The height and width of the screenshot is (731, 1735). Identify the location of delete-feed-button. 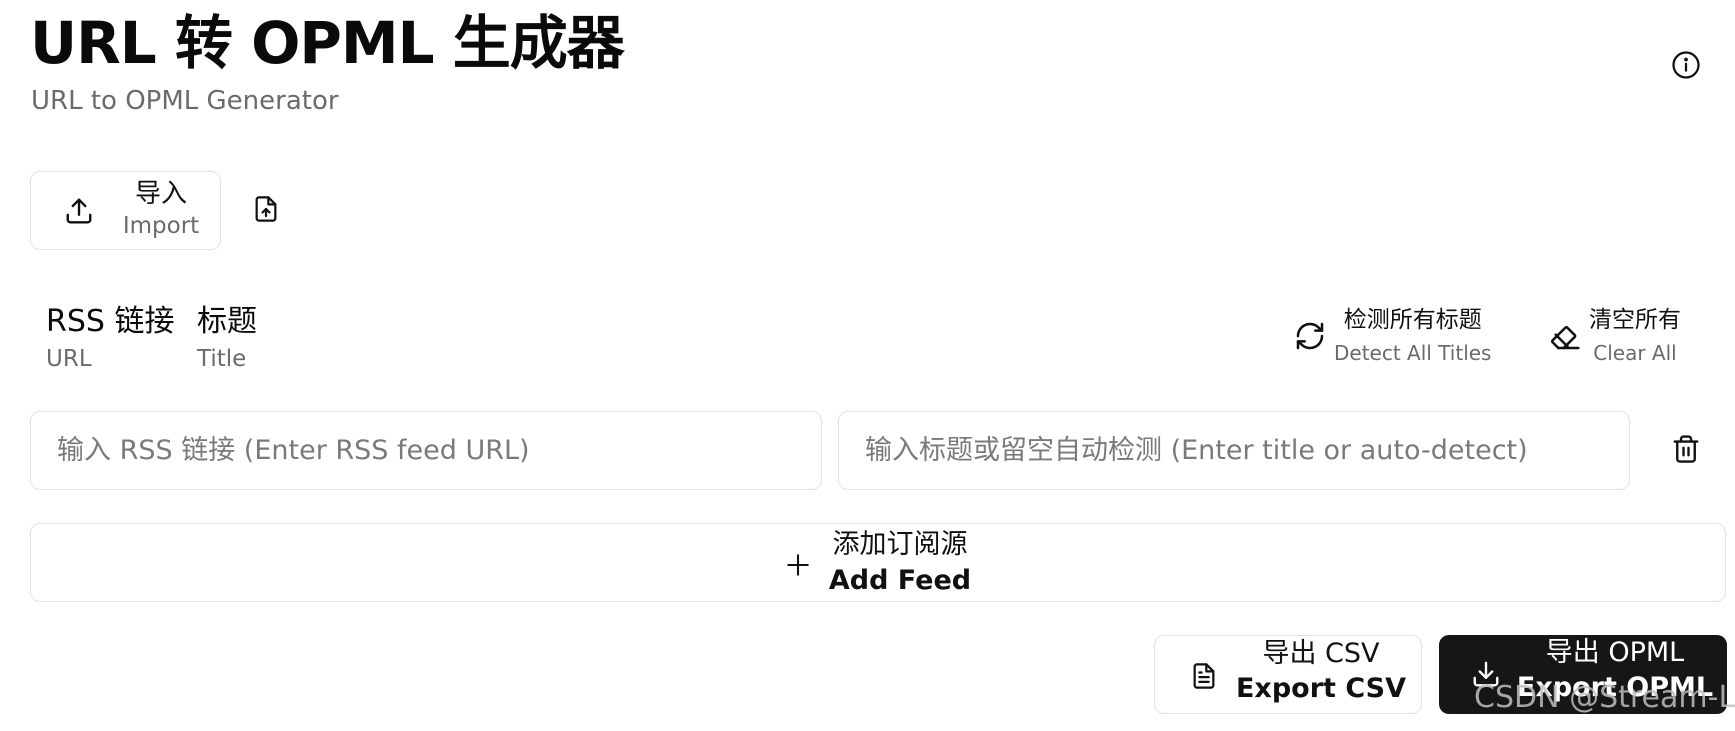
(1686, 451).